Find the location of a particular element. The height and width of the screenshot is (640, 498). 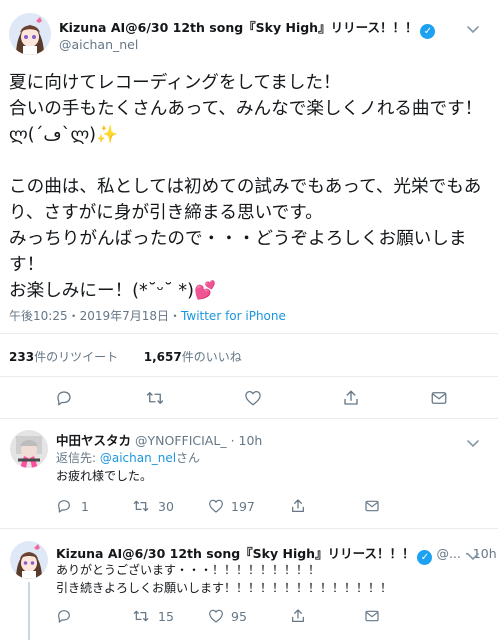

thread-line is located at coordinates (29, 611).